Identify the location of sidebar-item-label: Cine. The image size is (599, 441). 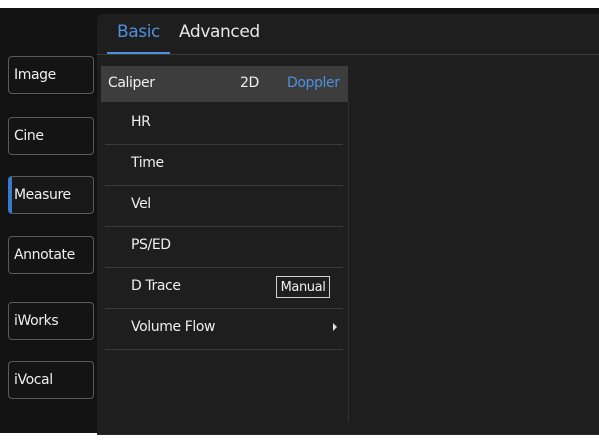
(29, 136).